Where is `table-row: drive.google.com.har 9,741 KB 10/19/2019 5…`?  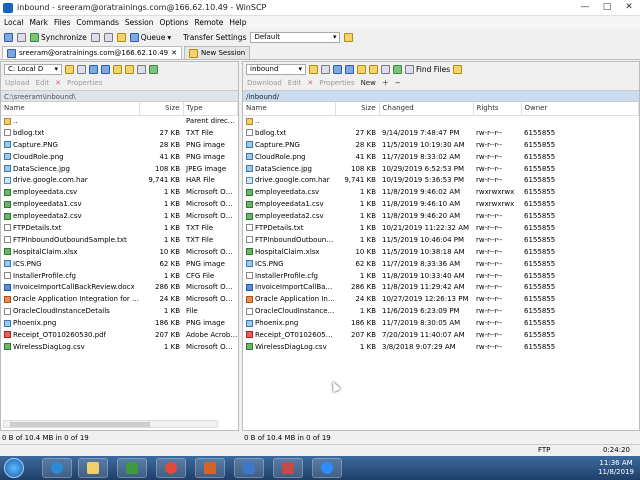 table-row: drive.google.com.har 9,741 KB 10/19/2019 5… is located at coordinates (441, 180).